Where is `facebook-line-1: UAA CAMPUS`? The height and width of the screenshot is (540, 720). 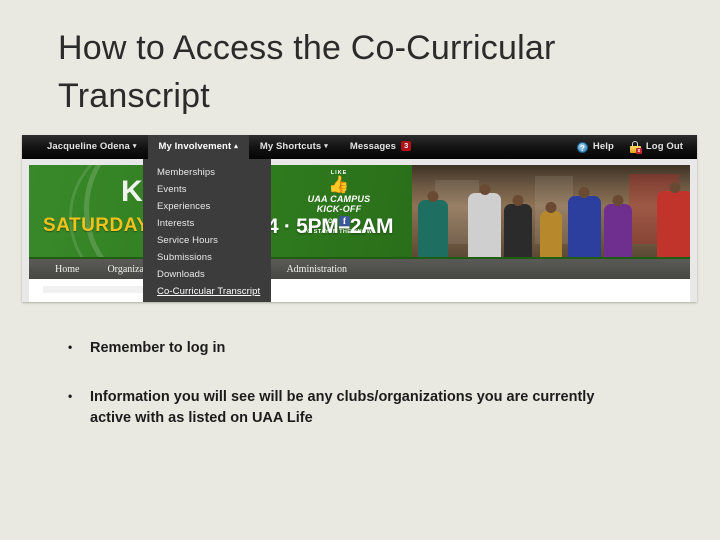
facebook-line-1: UAA CAMPUS is located at coordinates (339, 199).